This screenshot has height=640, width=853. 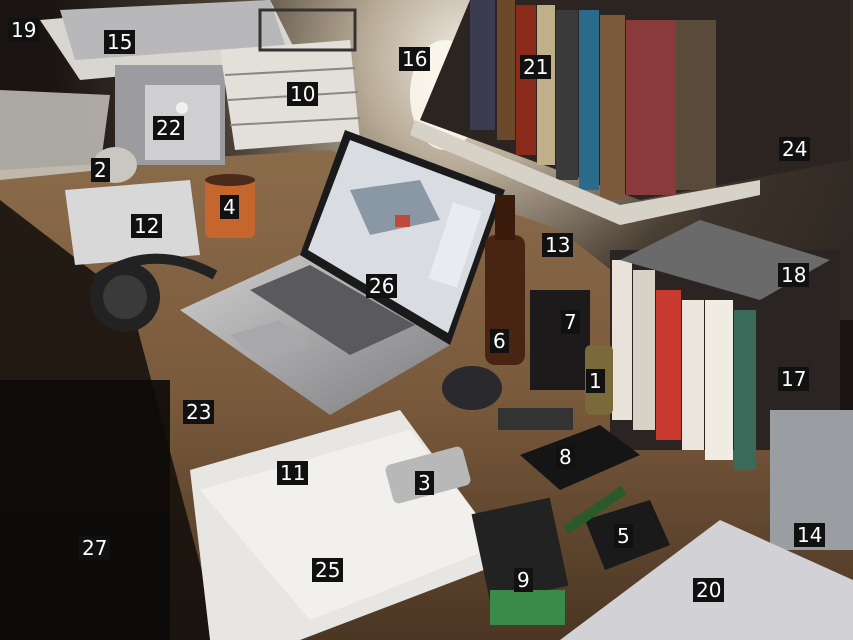 What do you see at coordinates (523, 580) in the screenshot?
I see `label-9: 9` at bounding box center [523, 580].